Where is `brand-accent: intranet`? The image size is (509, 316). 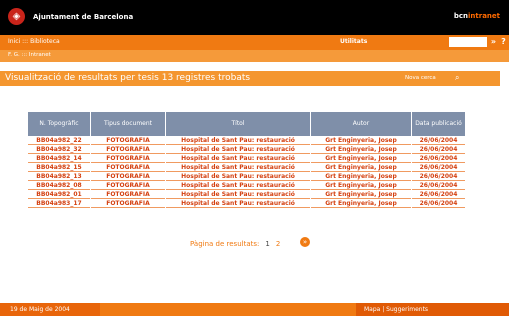
brand-accent: intranet is located at coordinates (484, 16).